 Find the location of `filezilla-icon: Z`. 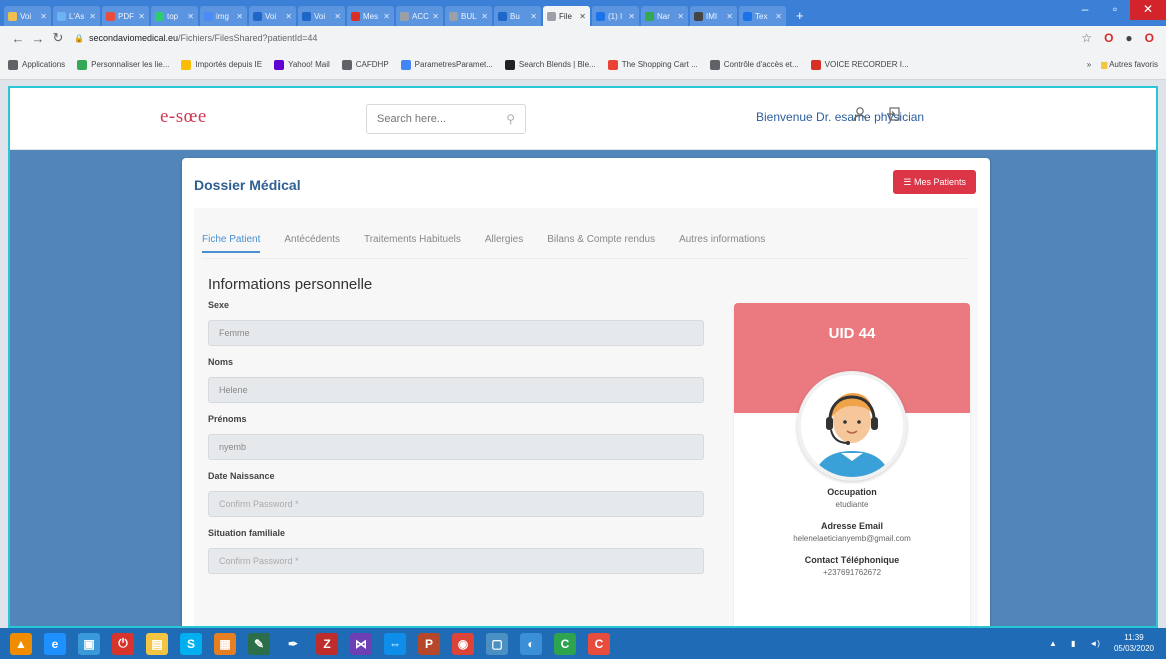

filezilla-icon: Z is located at coordinates (327, 643).